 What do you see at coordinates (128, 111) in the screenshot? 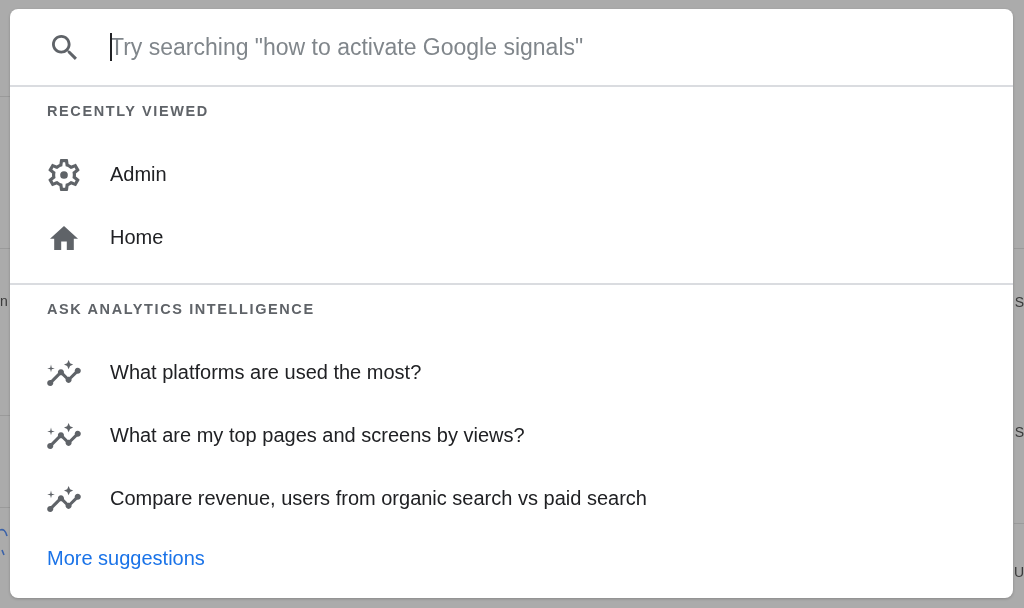
I see `section-heading: RECENTLY VIEWED` at bounding box center [128, 111].